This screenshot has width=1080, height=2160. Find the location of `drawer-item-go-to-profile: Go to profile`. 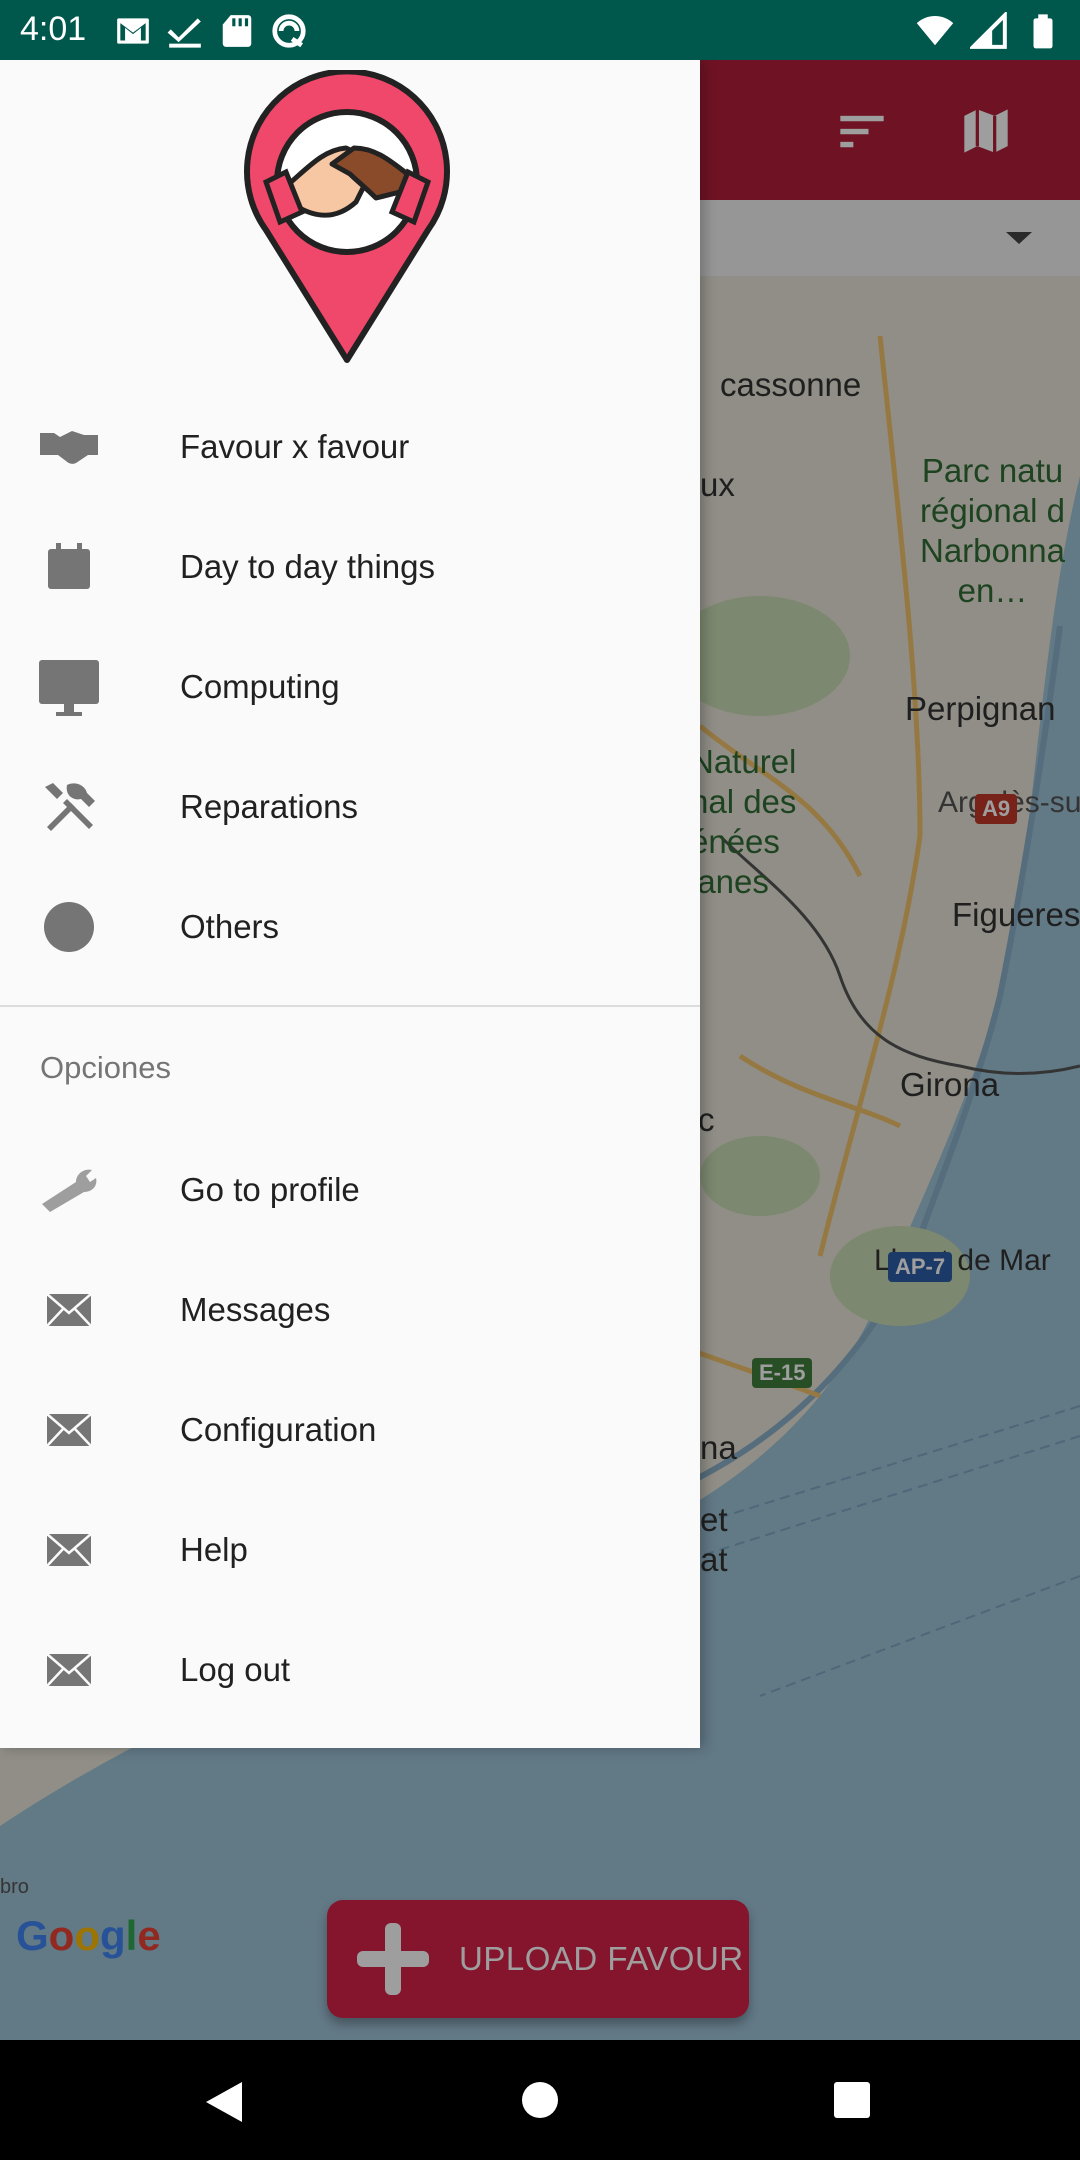

drawer-item-go-to-profile: Go to profile is located at coordinates (350, 1190).